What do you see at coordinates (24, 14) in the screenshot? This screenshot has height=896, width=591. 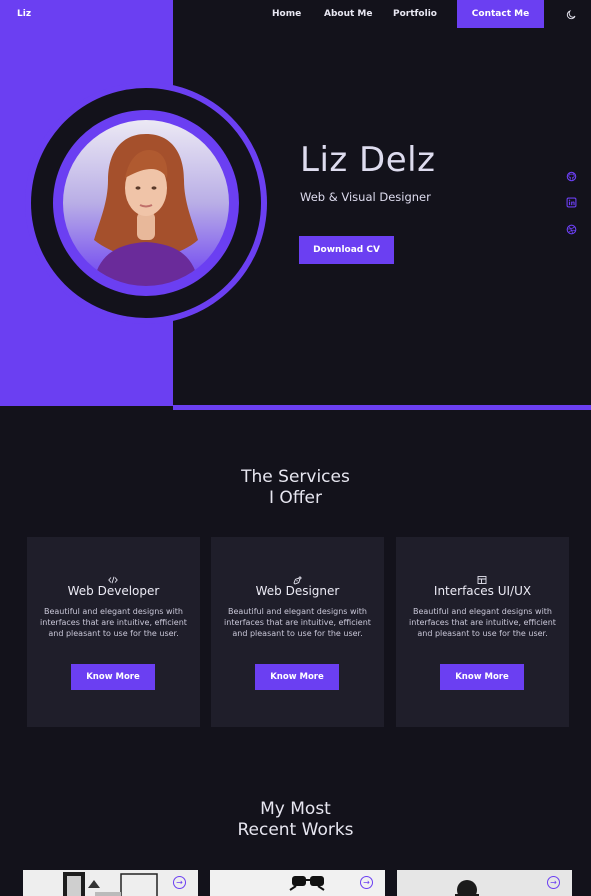 I see `logo: Liz` at bounding box center [24, 14].